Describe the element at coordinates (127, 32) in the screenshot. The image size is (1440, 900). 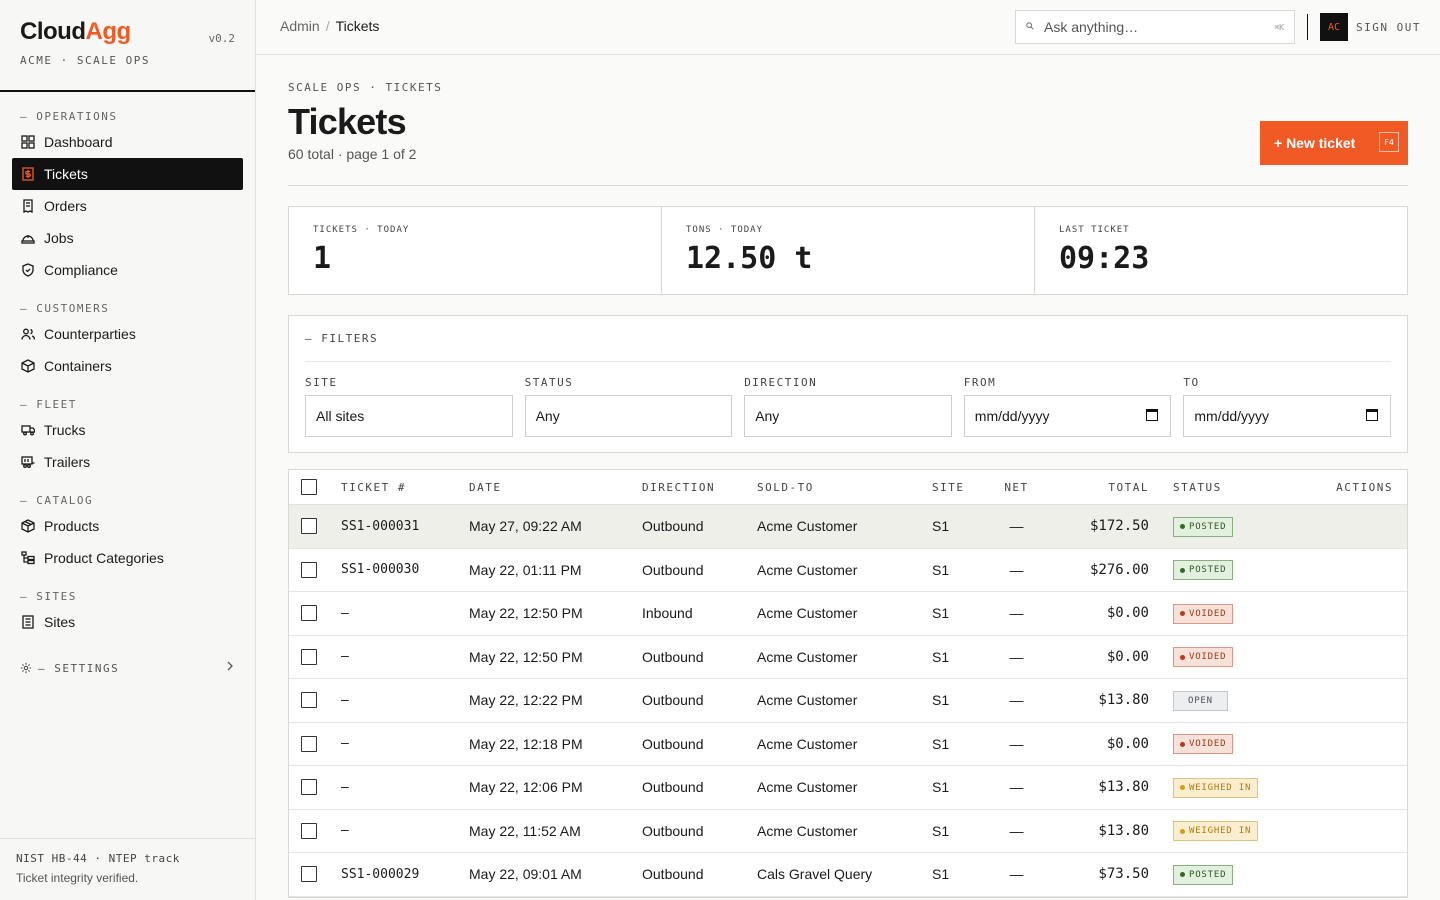
I see `logo: CloudAgg` at that location.